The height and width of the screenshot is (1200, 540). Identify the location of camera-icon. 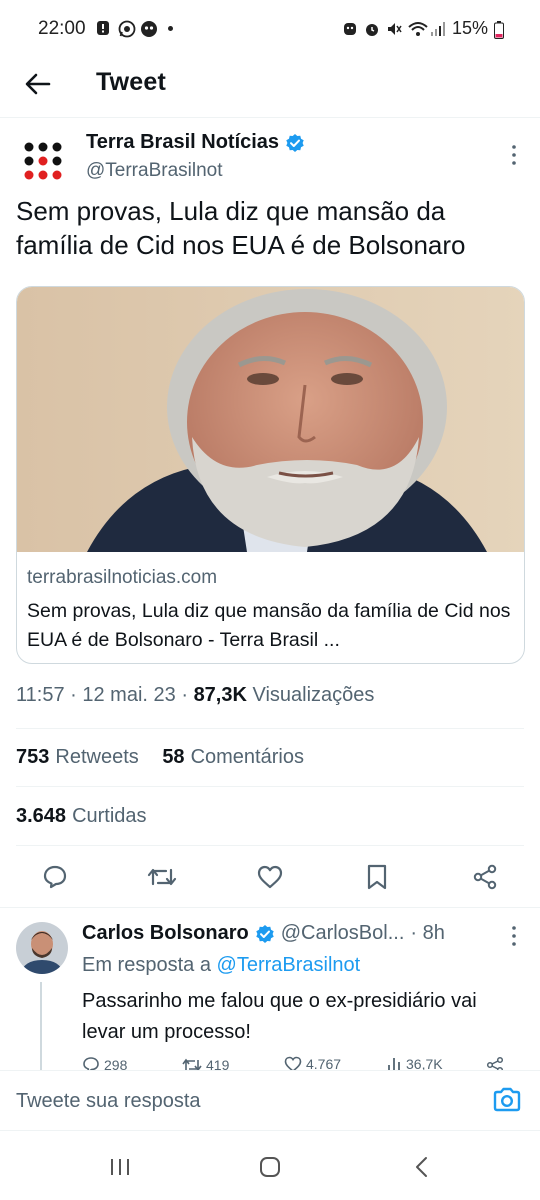
(507, 1099).